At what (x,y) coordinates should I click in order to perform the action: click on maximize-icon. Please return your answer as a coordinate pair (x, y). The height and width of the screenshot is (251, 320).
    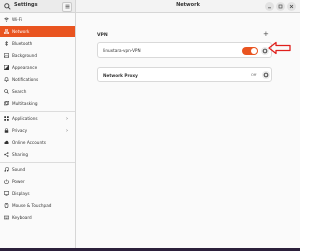
    Looking at the image, I should click on (280, 6).